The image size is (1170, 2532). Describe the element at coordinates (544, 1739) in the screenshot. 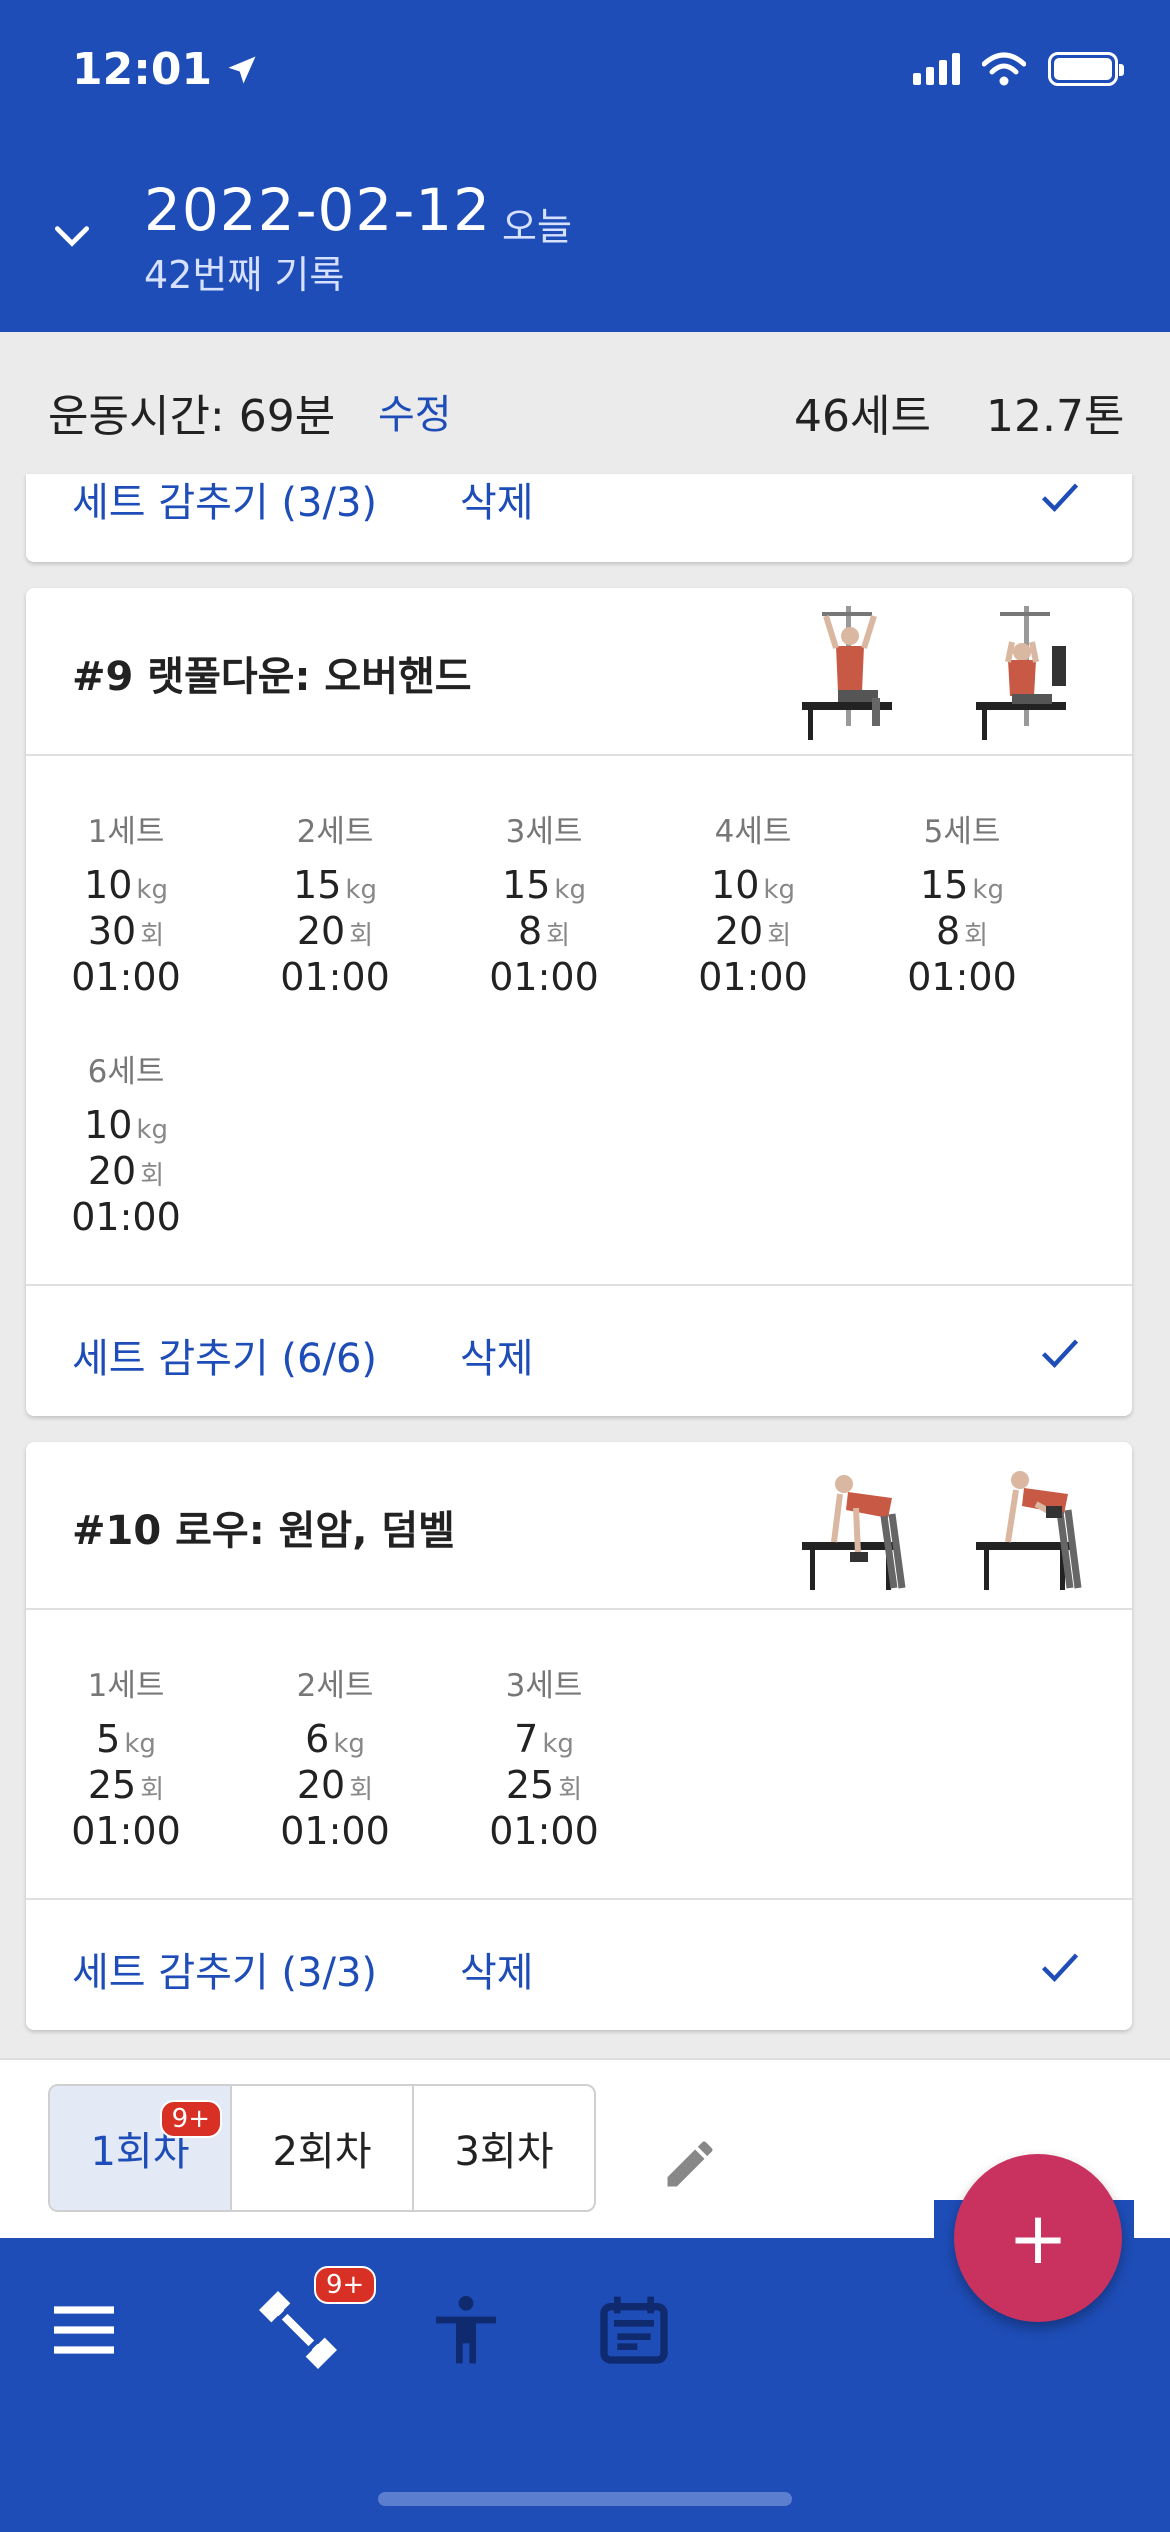

I see `set-weight: 7 kg` at that location.